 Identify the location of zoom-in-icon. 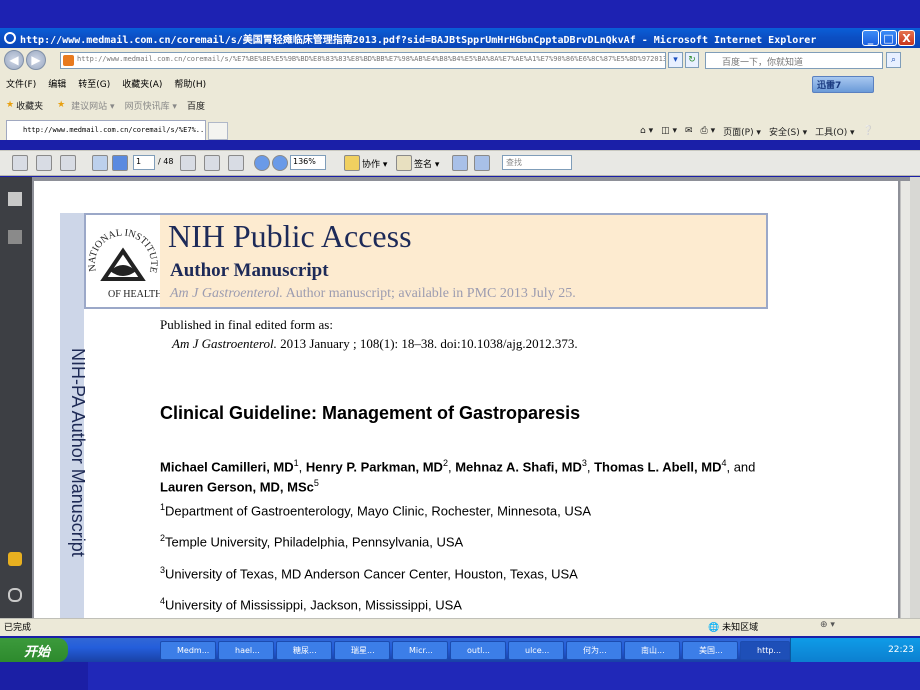
(280, 163).